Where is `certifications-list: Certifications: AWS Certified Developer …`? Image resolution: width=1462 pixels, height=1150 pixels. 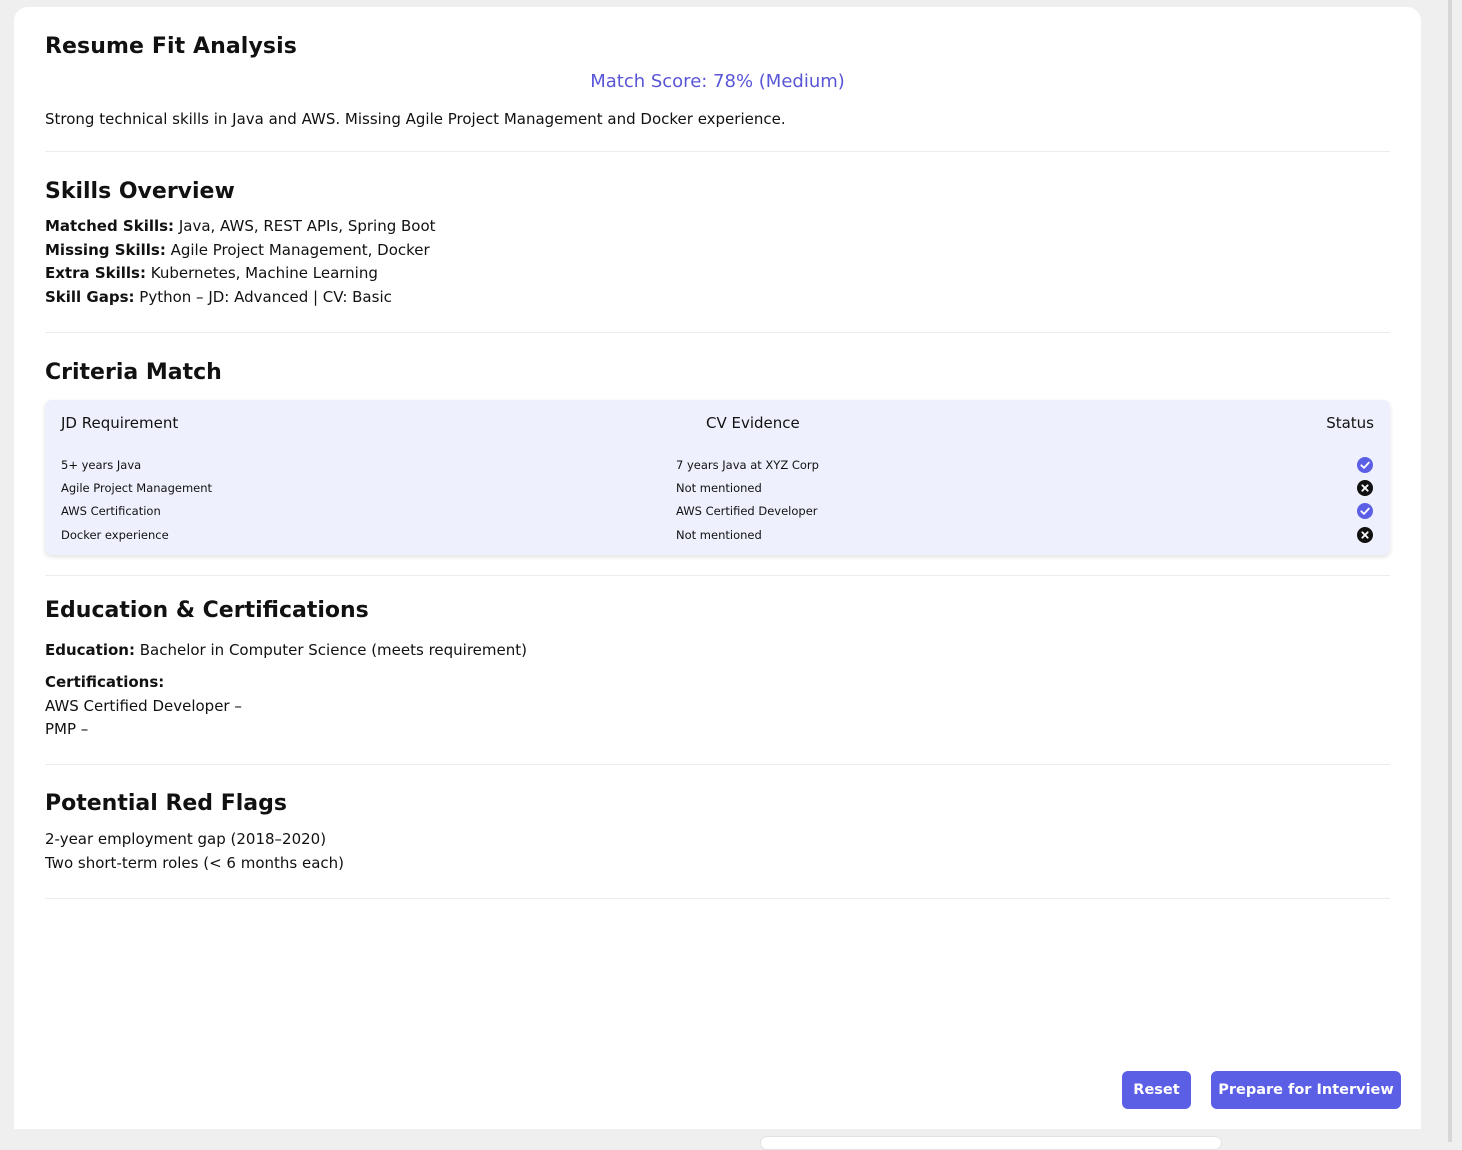
certifications-list: Certifications: AWS Certified Developer … is located at coordinates (143, 706).